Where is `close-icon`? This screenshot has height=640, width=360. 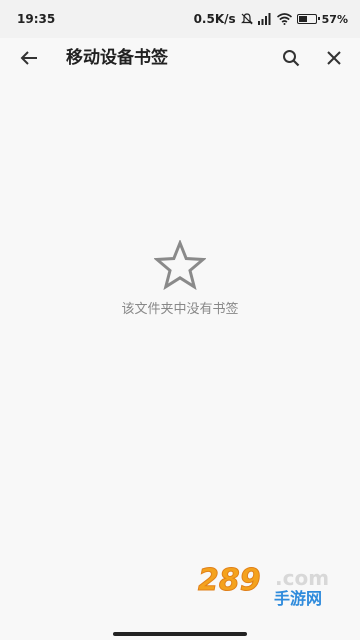 close-icon is located at coordinates (334, 58).